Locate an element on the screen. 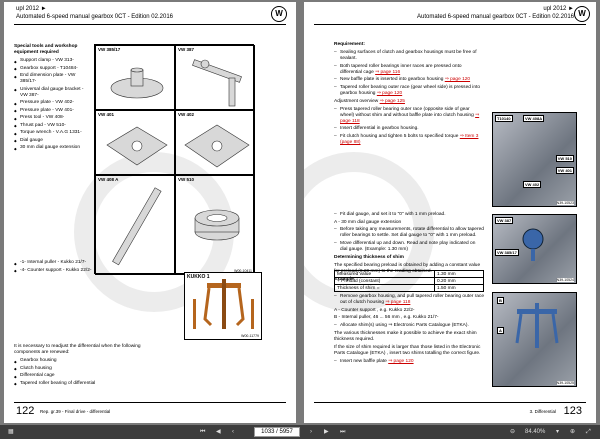 The height and width of the screenshot is (439, 600). photo-tag: B is located at coordinates (500, 300).